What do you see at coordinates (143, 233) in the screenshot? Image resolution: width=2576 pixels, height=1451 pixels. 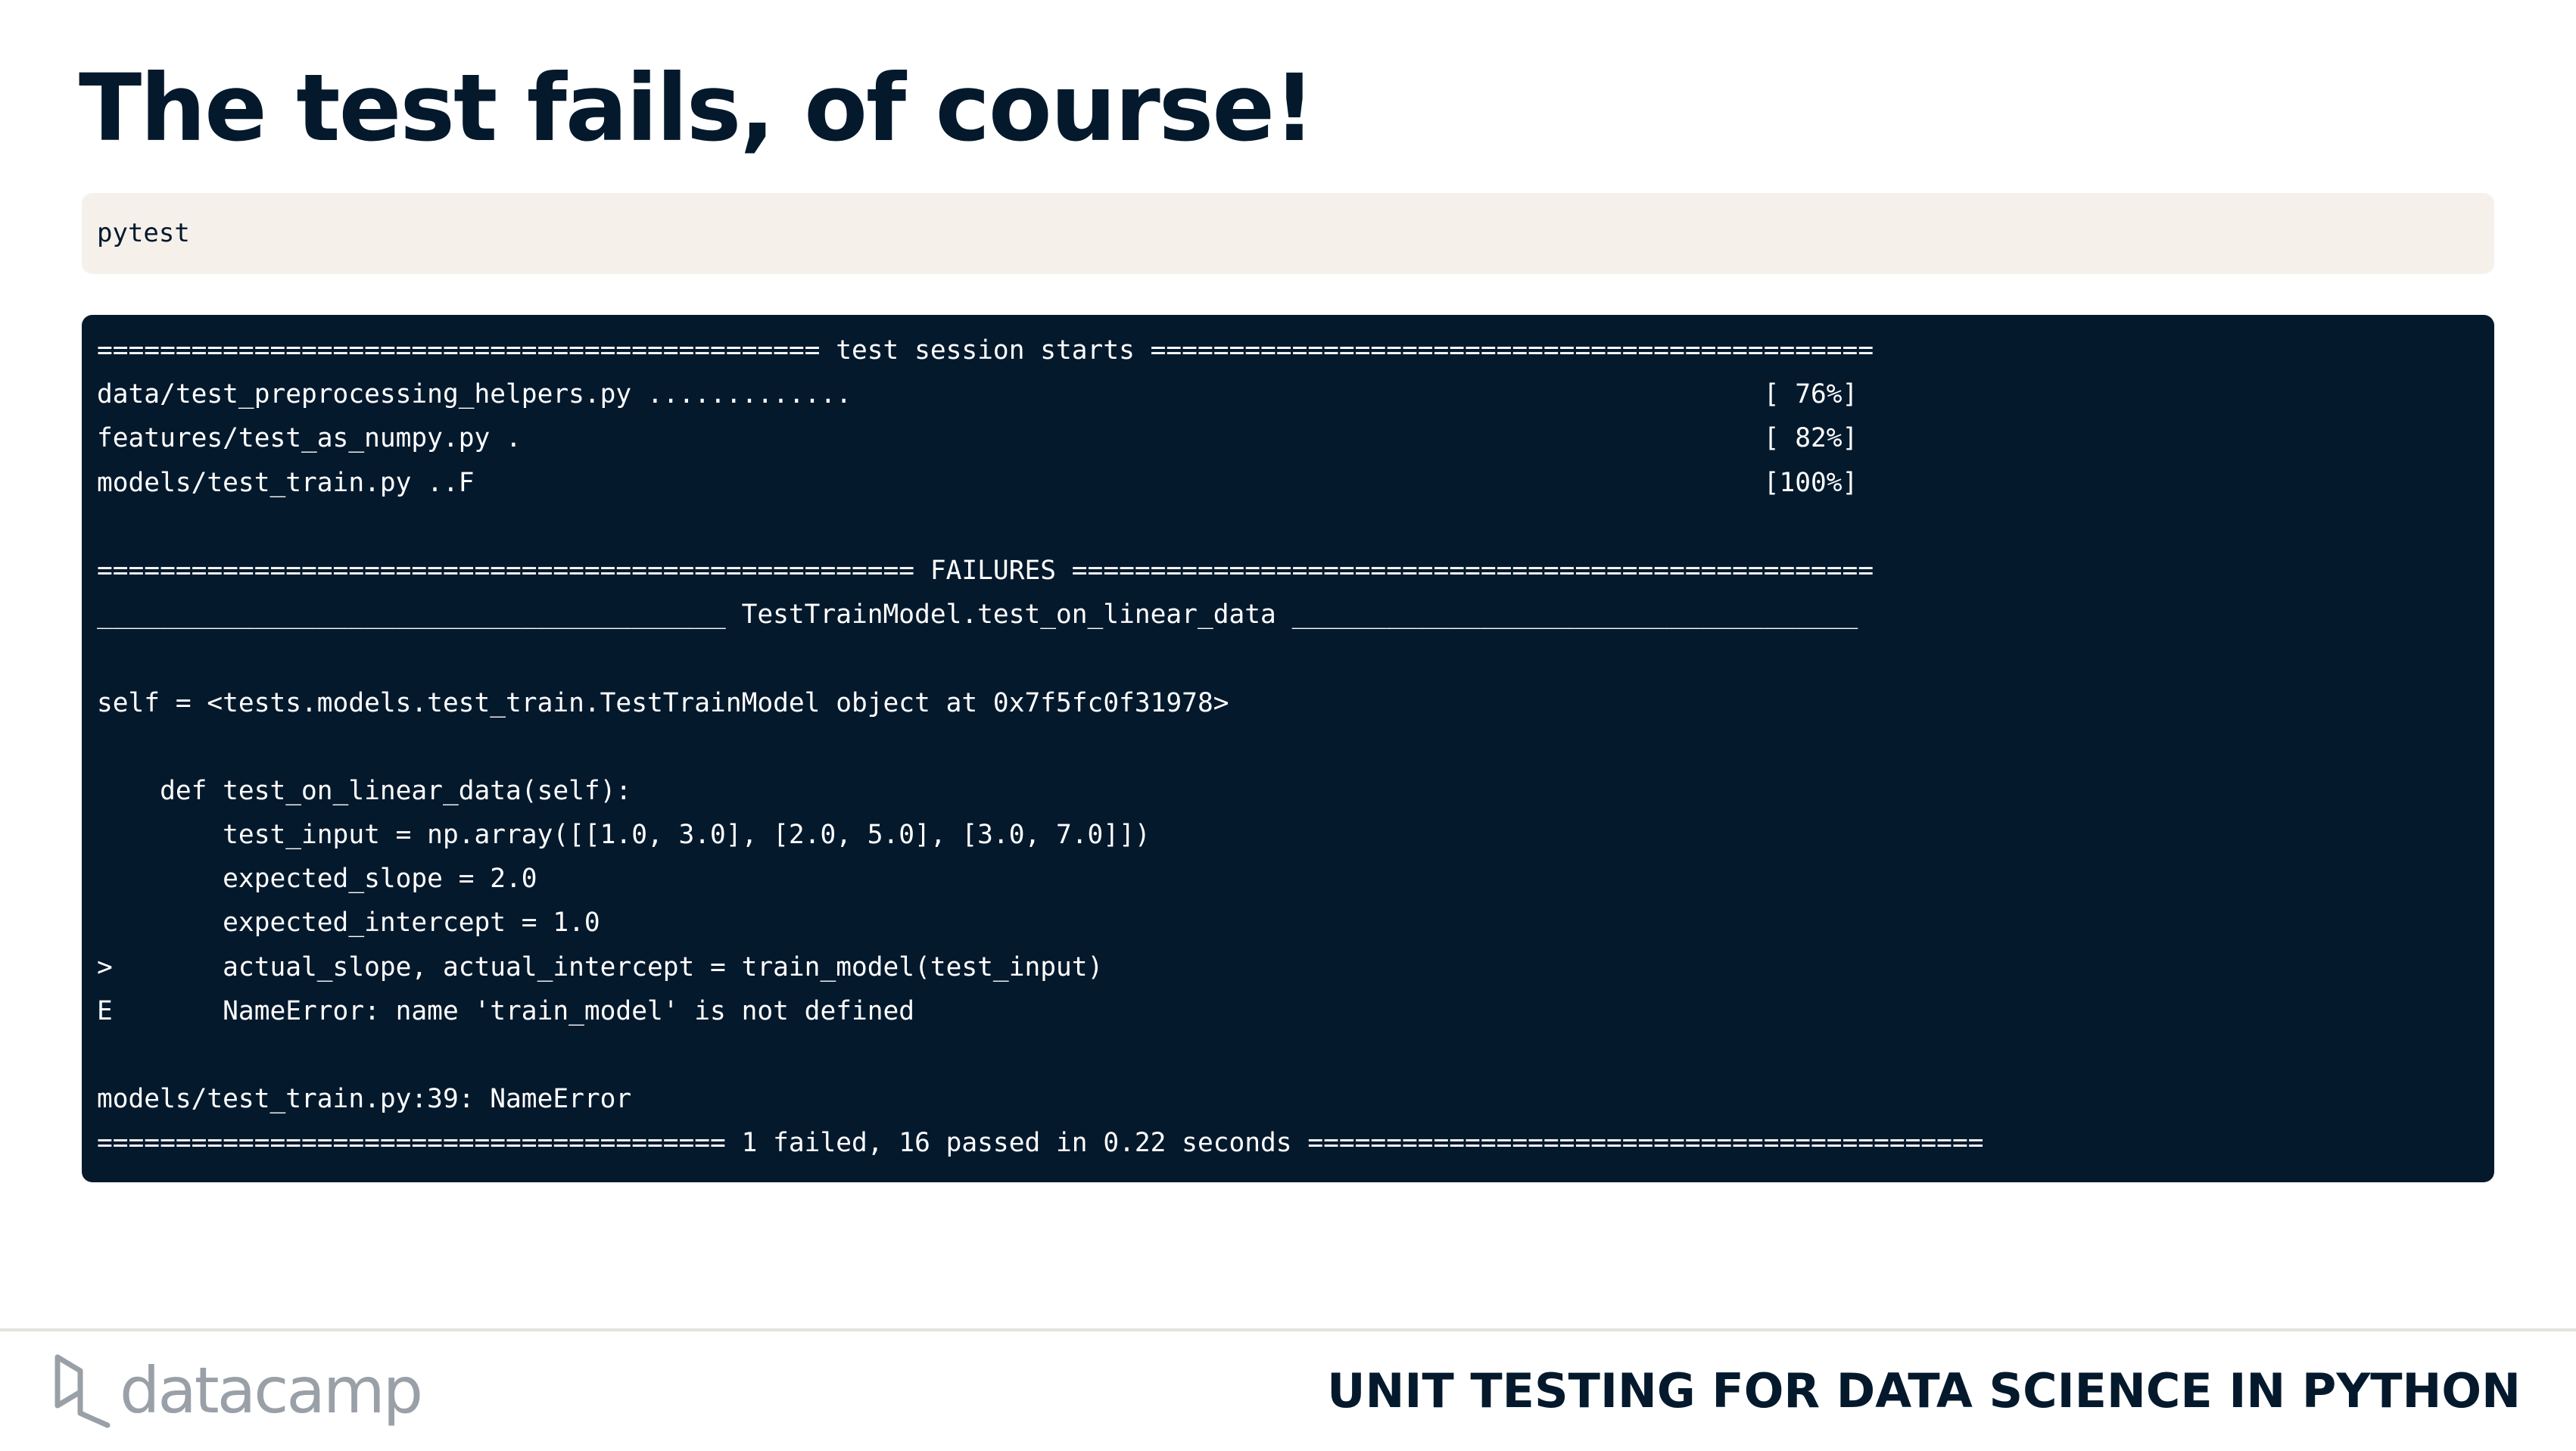 I see `command-text: pytest` at bounding box center [143, 233].